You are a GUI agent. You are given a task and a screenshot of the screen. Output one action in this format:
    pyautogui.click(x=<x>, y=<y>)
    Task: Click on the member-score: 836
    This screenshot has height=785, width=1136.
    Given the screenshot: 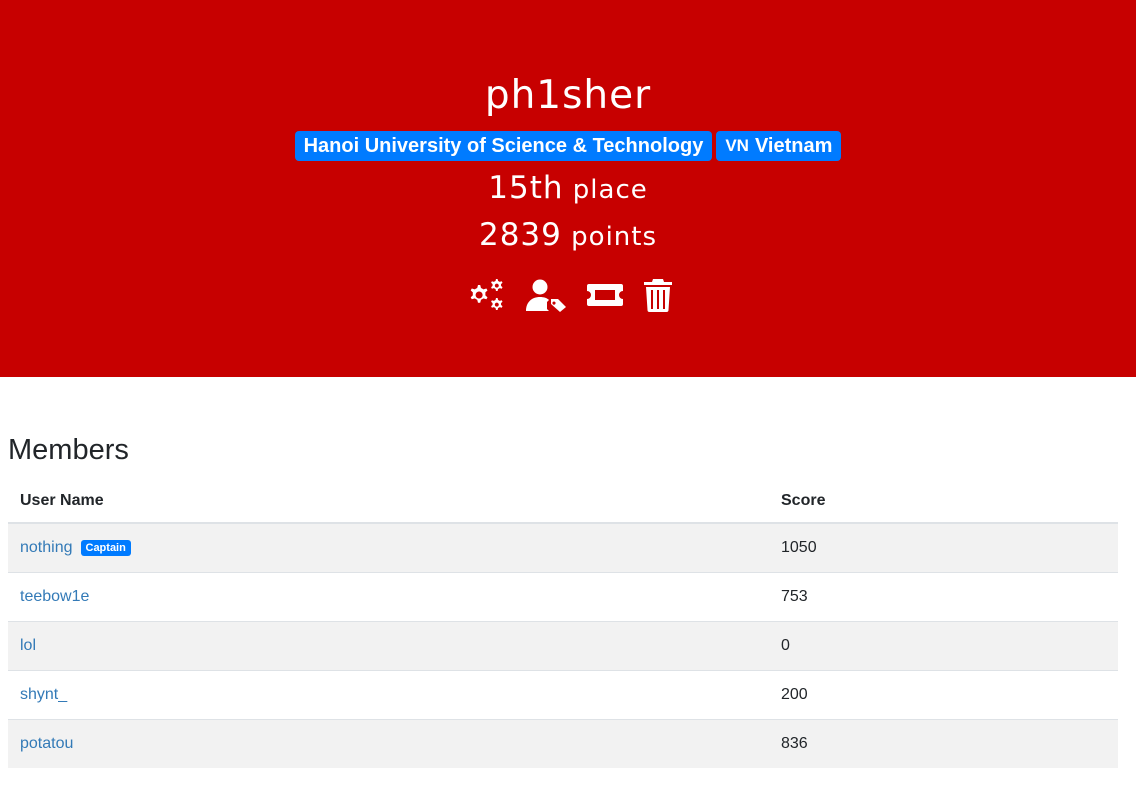 What is the action you would take?
    pyautogui.click(x=943, y=743)
    